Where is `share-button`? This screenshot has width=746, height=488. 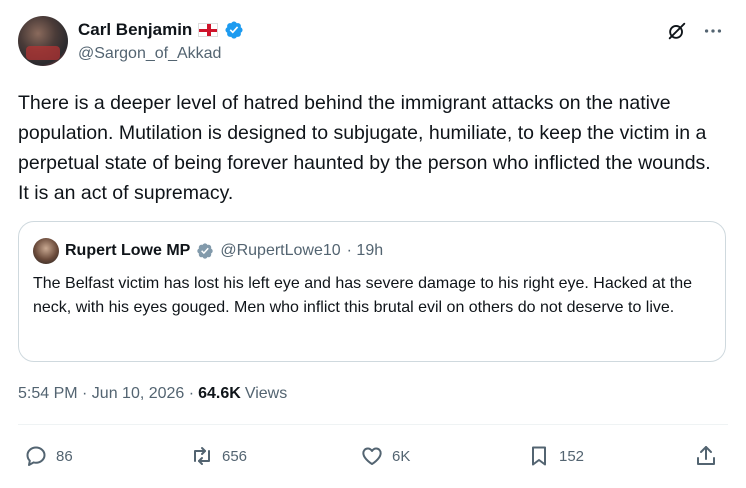
share-button is located at coordinates (706, 456).